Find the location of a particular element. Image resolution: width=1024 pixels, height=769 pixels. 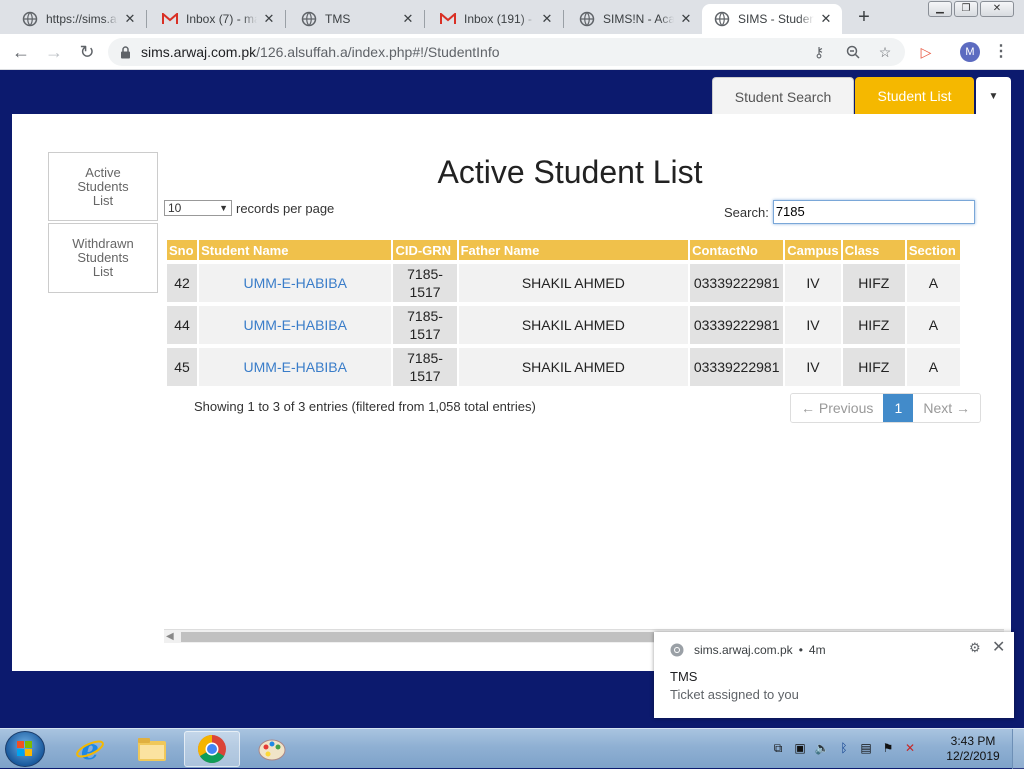

volume-icon: 🔈 is located at coordinates (822, 748).